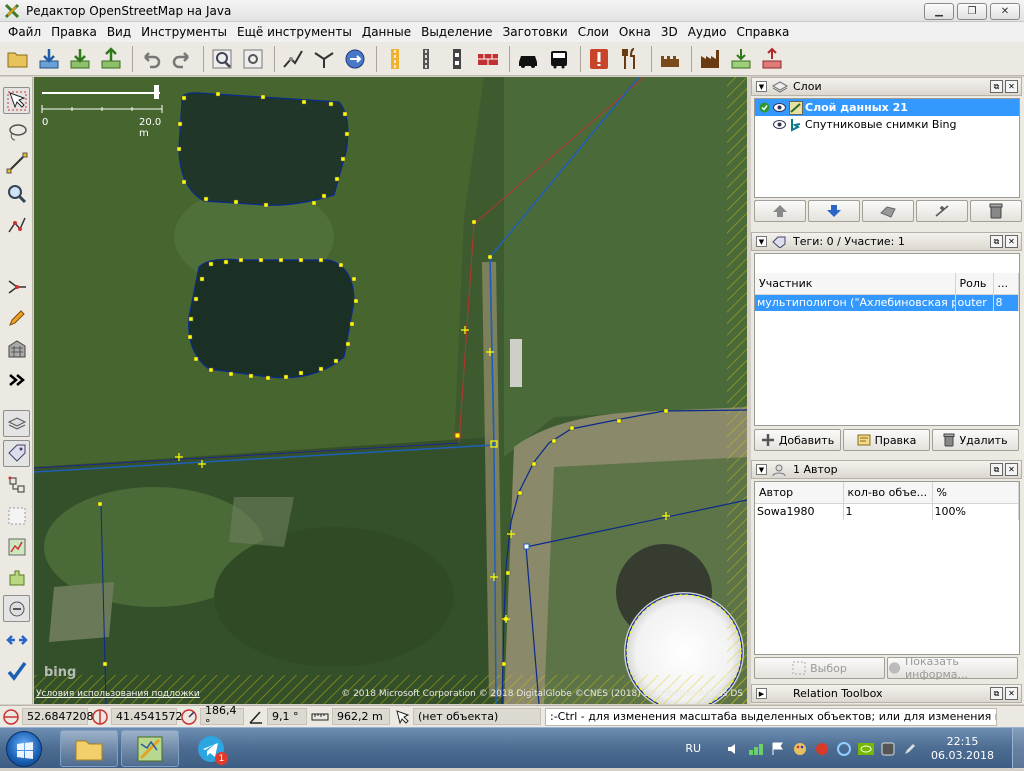 The image size is (1024, 771). Describe the element at coordinates (16, 546) in the screenshot. I see `map-paint-toggle` at that location.